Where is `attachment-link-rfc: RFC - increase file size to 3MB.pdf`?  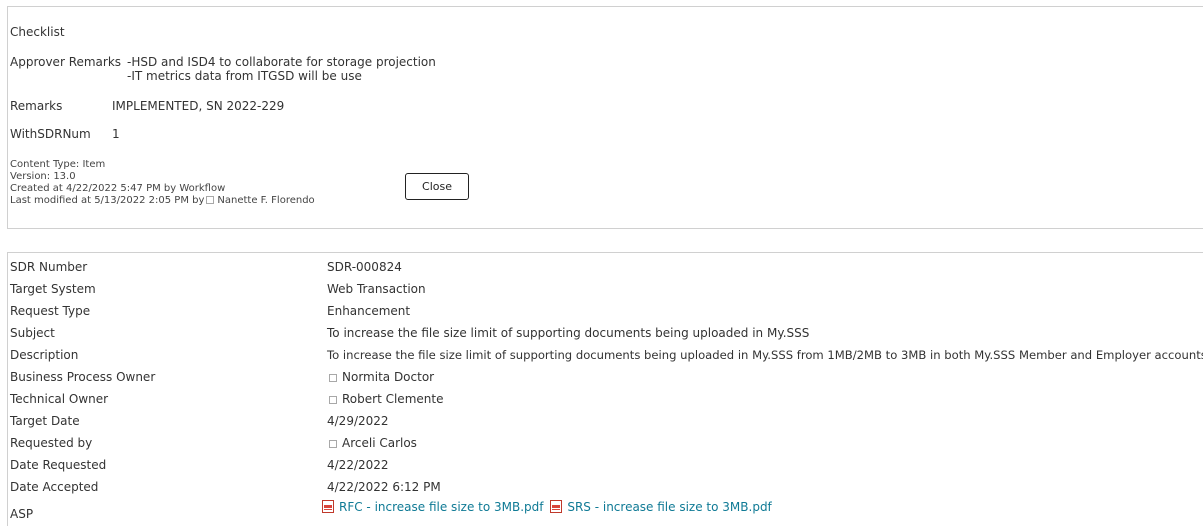 attachment-link-rfc: RFC - increase file size to 3MB.pdf is located at coordinates (441, 507).